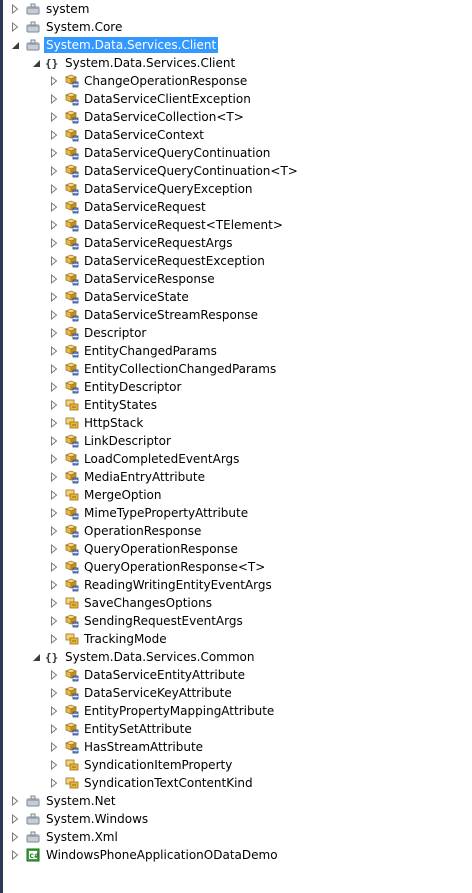 This screenshot has width=472, height=893. What do you see at coordinates (237, 117) in the screenshot?
I see `tree-node-dataservicecollection-t: DataServiceCollection<T>` at bounding box center [237, 117].